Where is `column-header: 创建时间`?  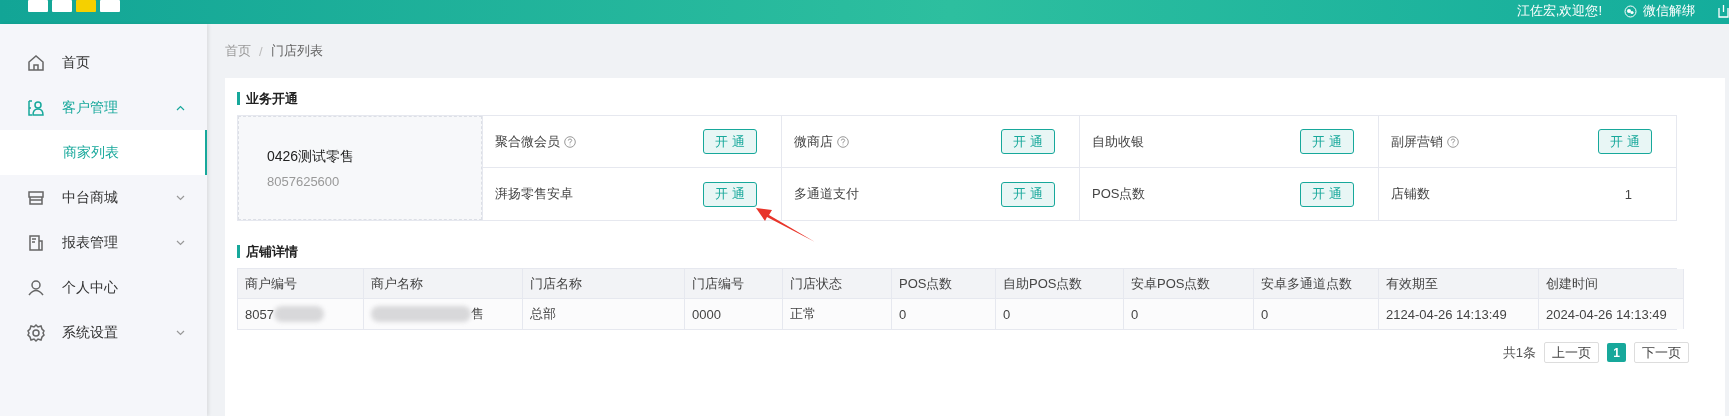 column-header: 创建时间 is located at coordinates (1611, 283).